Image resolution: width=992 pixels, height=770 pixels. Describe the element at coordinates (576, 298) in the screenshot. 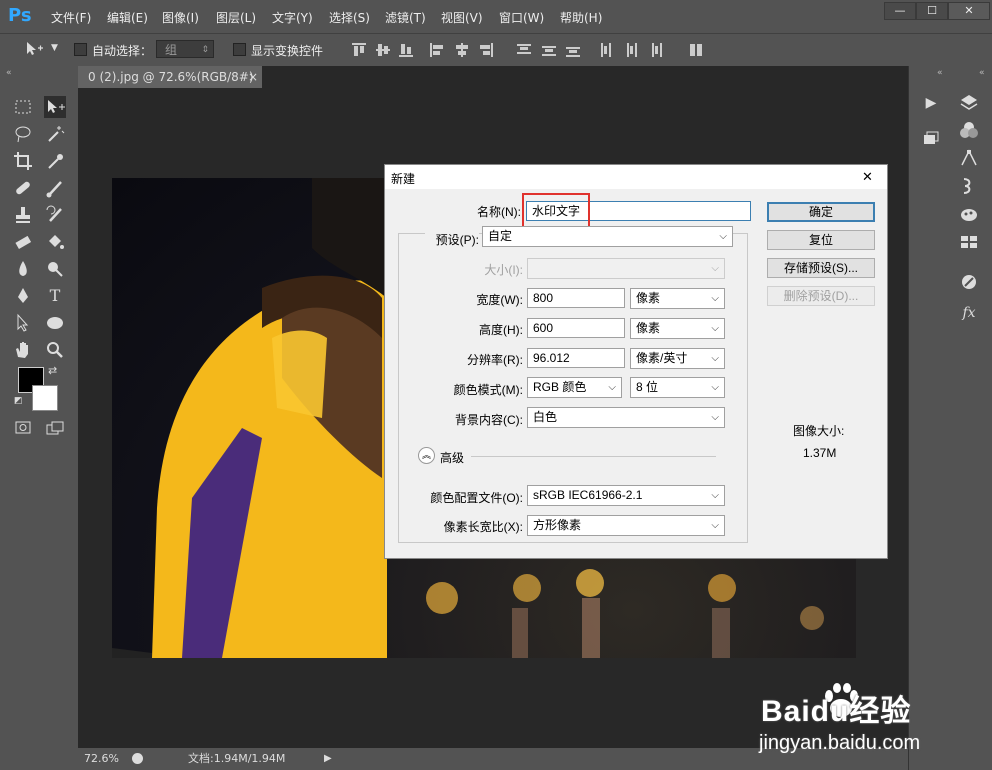

I see `width-input: 800` at that location.